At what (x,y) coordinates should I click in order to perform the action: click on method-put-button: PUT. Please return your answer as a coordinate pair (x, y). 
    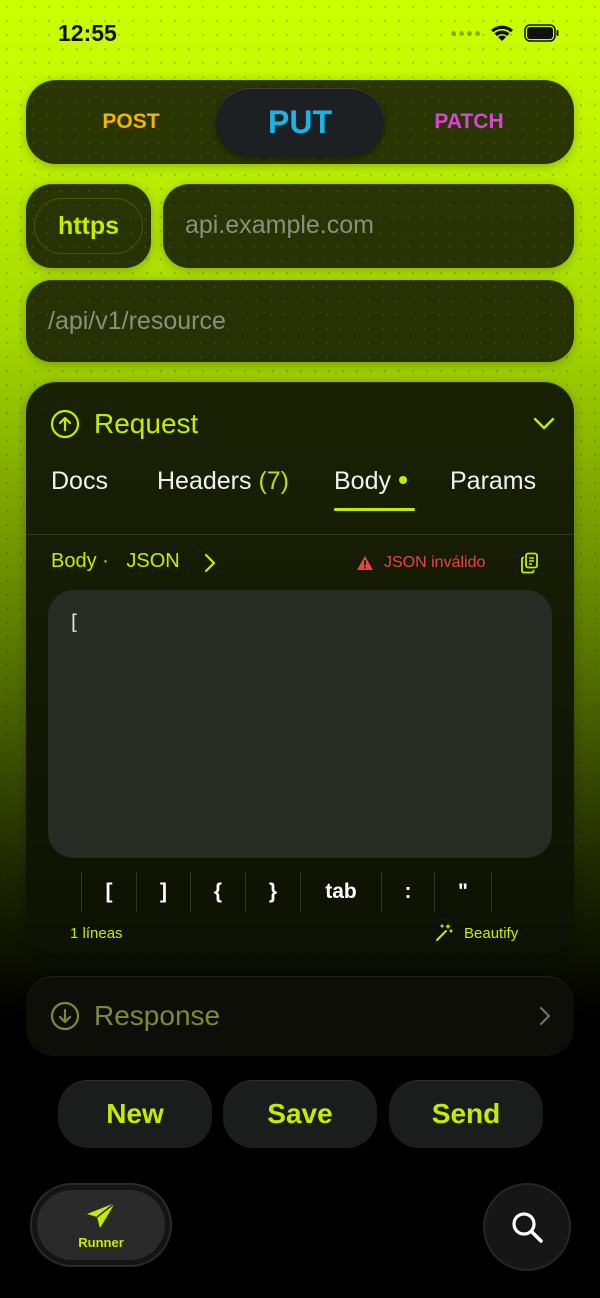
    Looking at the image, I should click on (300, 122).